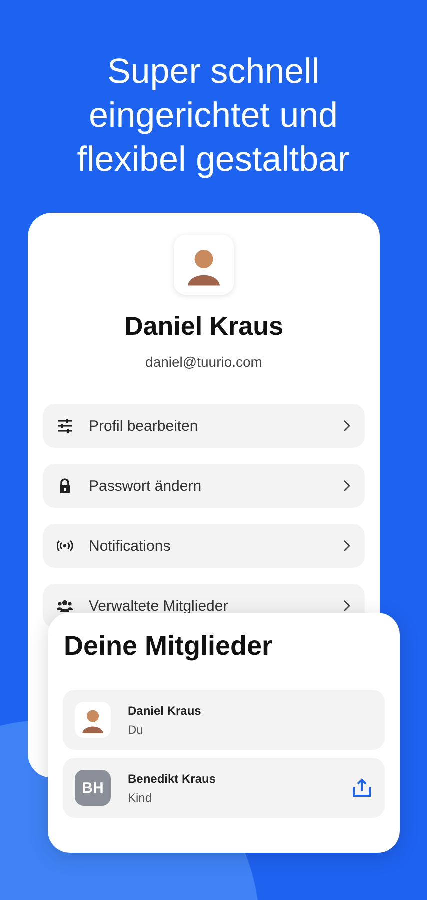 The height and width of the screenshot is (900, 427). What do you see at coordinates (169, 646) in the screenshot?
I see `card-title: Deine Mitglieder` at bounding box center [169, 646].